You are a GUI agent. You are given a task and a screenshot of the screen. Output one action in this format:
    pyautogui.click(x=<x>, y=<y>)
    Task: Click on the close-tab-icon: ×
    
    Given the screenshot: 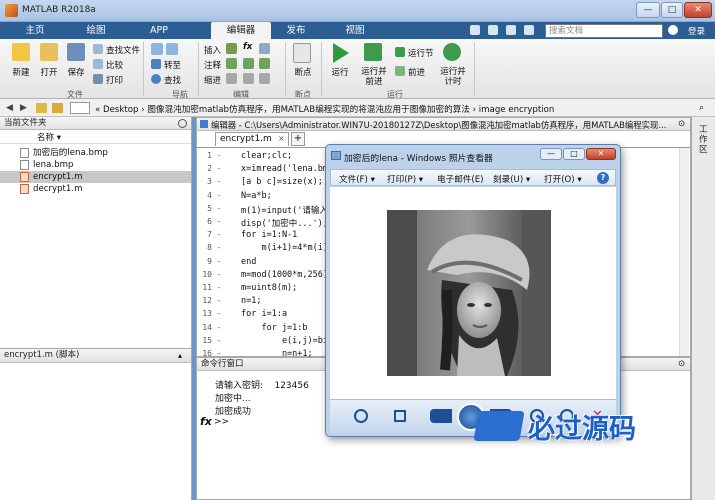 What is the action you would take?
    pyautogui.click(x=281, y=138)
    